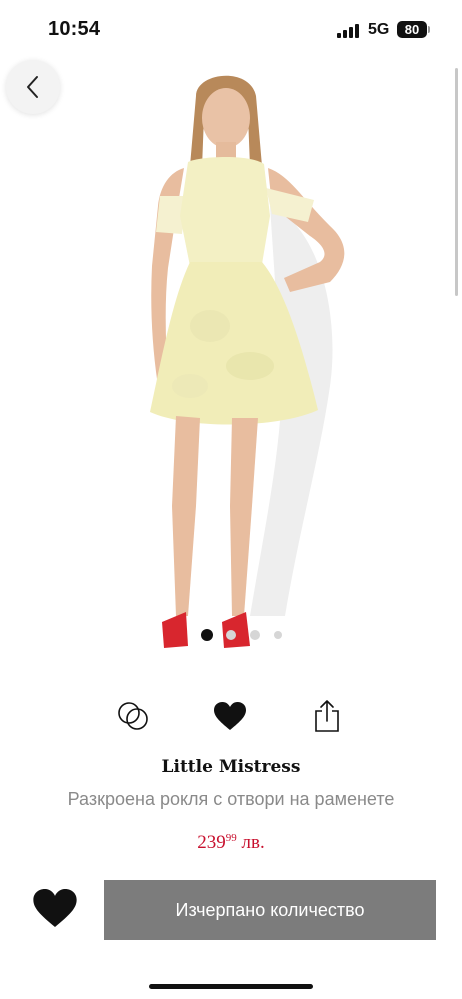  Describe the element at coordinates (349, 31) in the screenshot. I see `cellular-signal-icon` at that location.